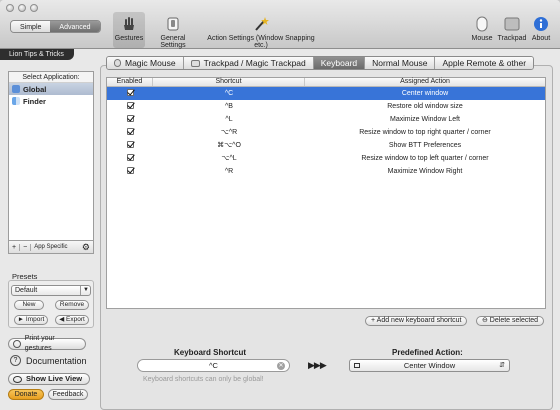  I want to click on export-preset-button: ◀ Export, so click(72, 320).